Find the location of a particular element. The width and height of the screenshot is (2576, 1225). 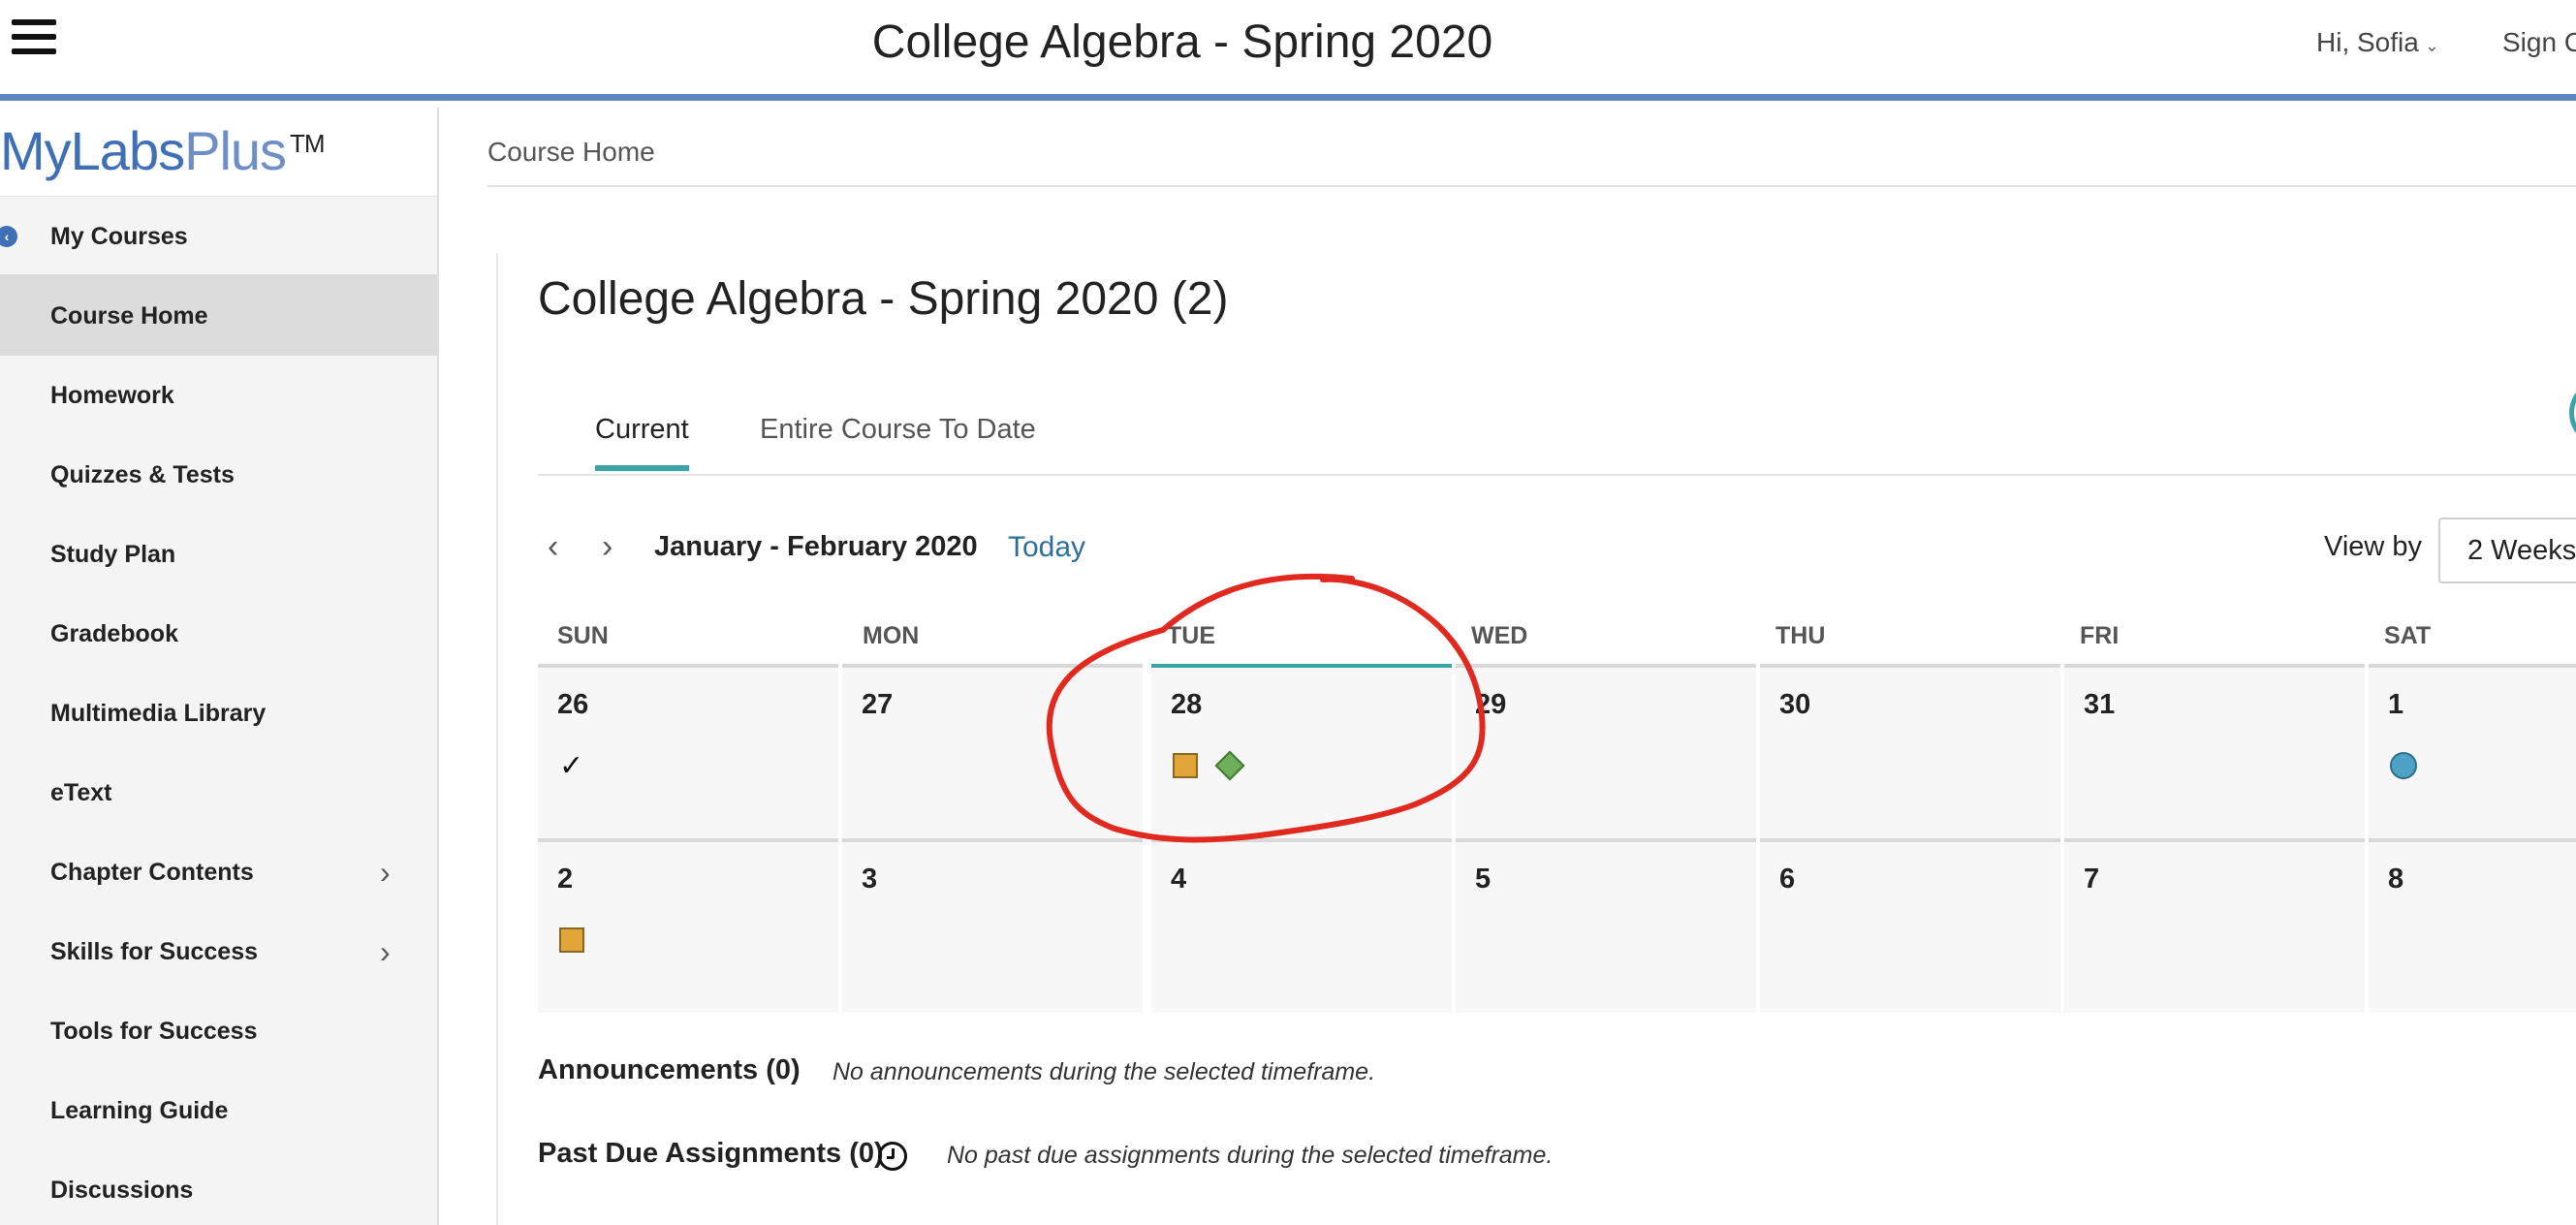

tabs-divider is located at coordinates (1557, 475).